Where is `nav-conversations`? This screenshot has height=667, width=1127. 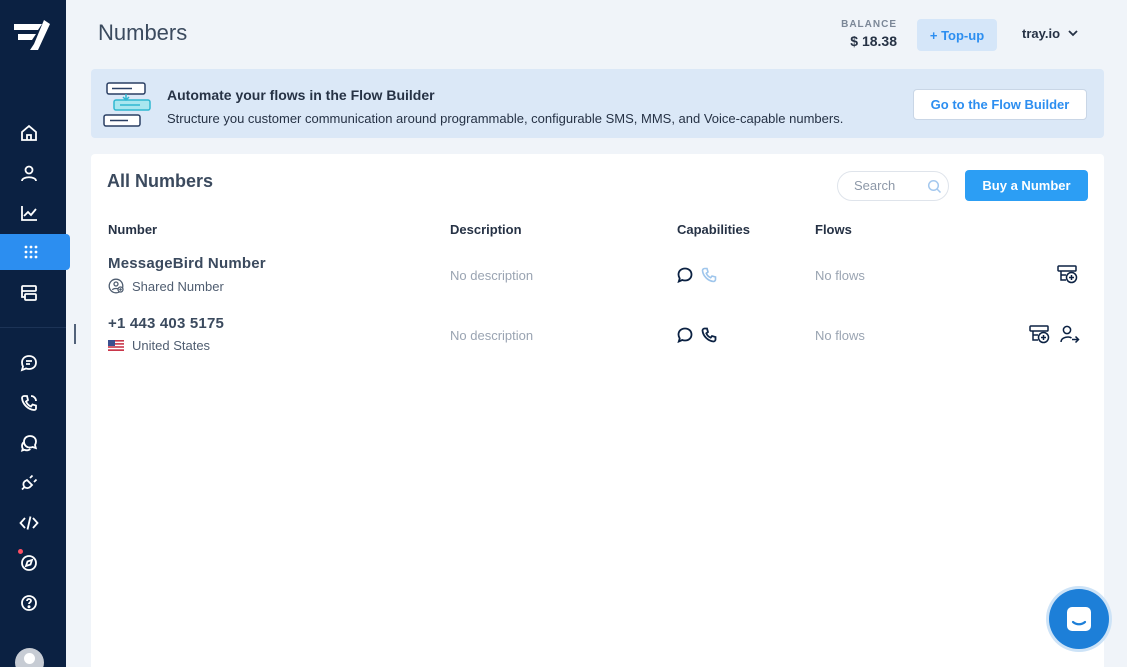
nav-conversations is located at coordinates (33, 443).